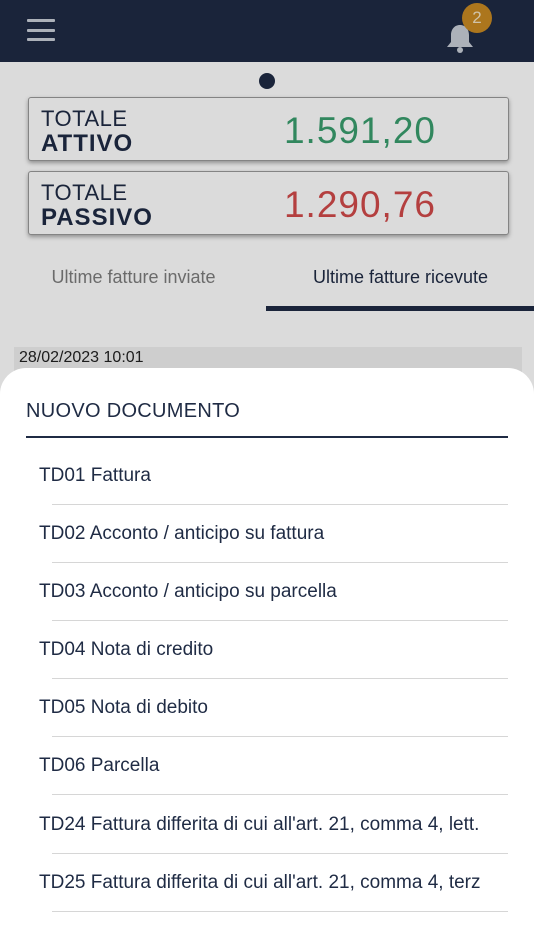 This screenshot has width=534, height=950. Describe the element at coordinates (273, 534) in the screenshot. I see `menu-item-td02: TD02 Acconto / anticipo su fattura` at that location.